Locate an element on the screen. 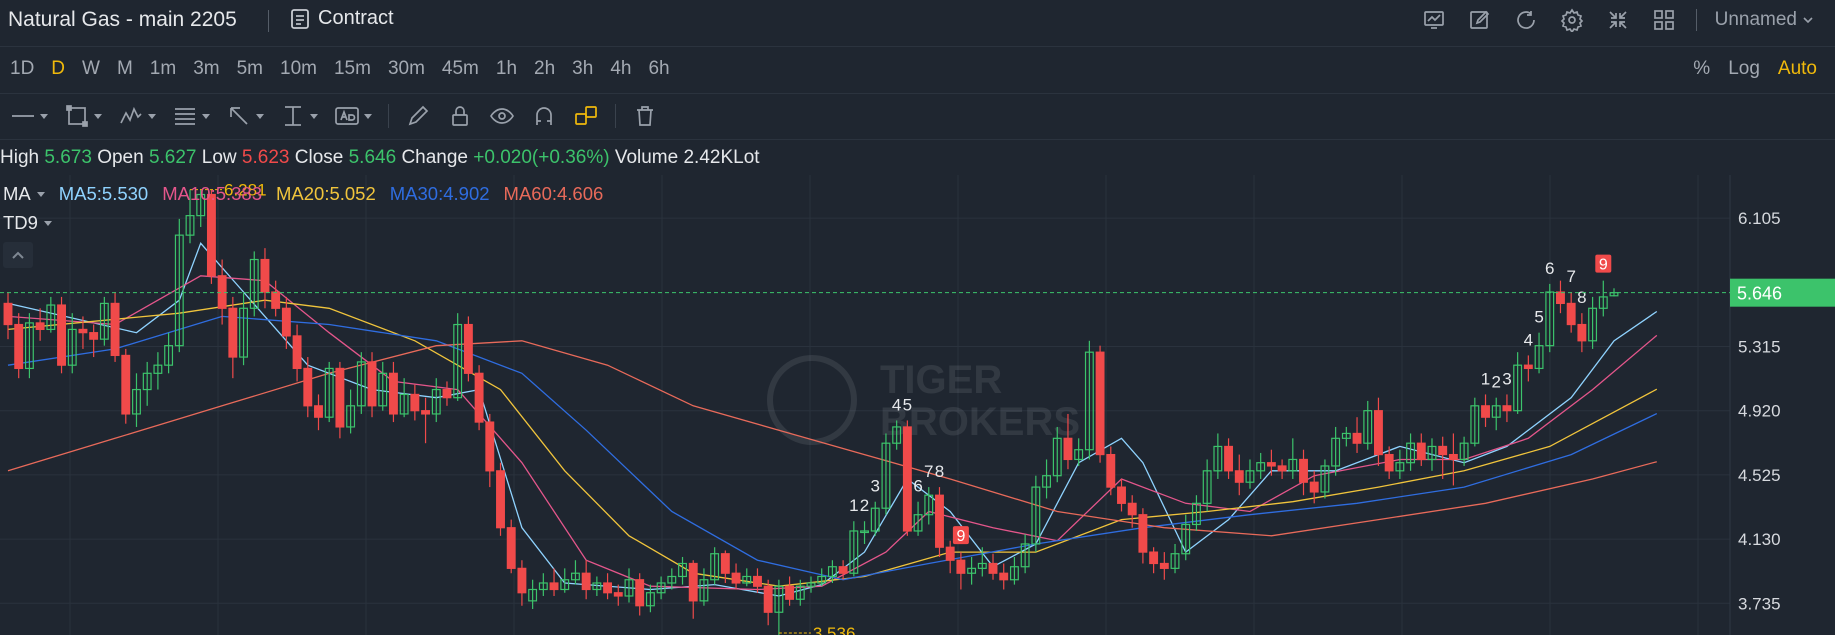 The image size is (1835, 635). collapse-indicators-button is located at coordinates (18, 255).